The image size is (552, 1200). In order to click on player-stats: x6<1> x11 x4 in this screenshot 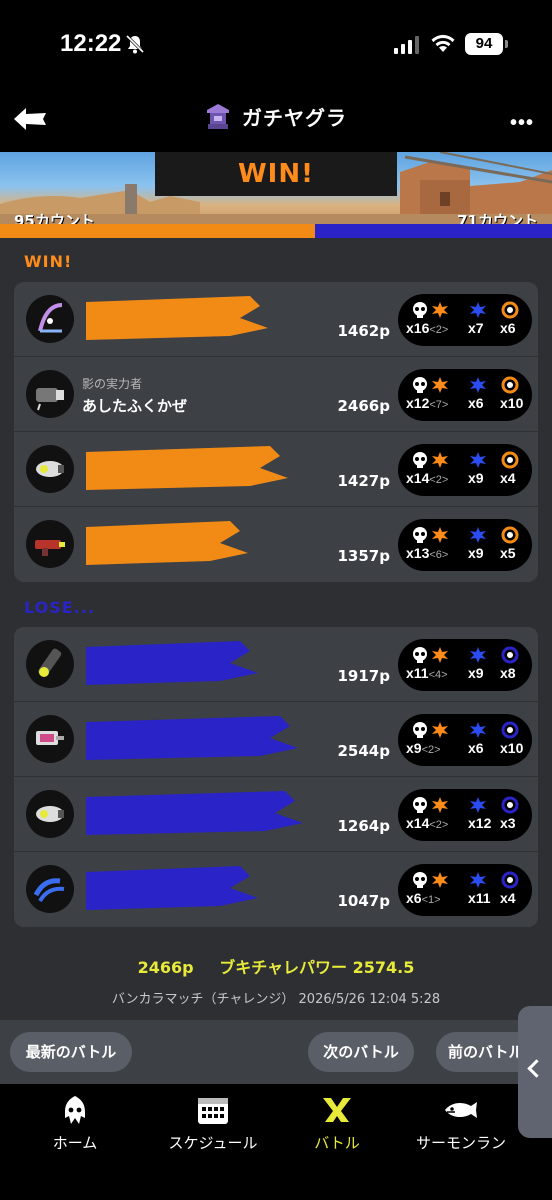, I will do `click(465, 890)`.